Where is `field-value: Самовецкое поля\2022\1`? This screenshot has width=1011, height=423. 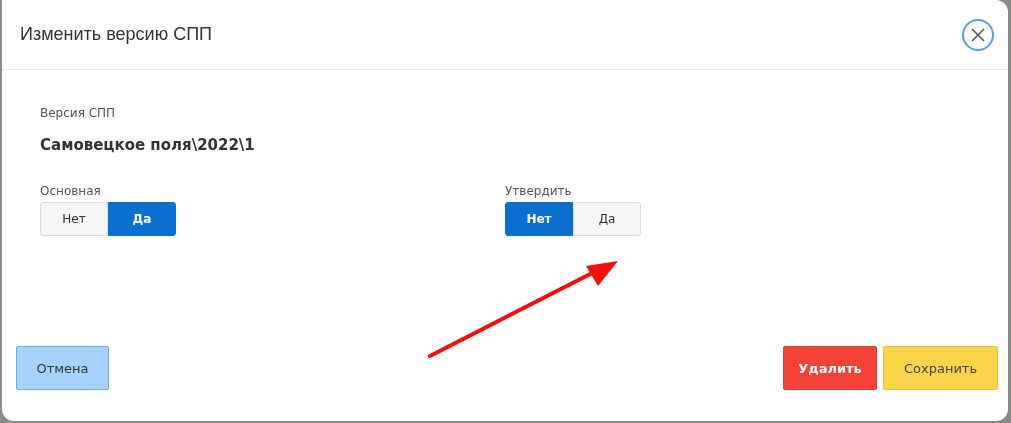
field-value: Самовецкое поля\2022\1 is located at coordinates (148, 145).